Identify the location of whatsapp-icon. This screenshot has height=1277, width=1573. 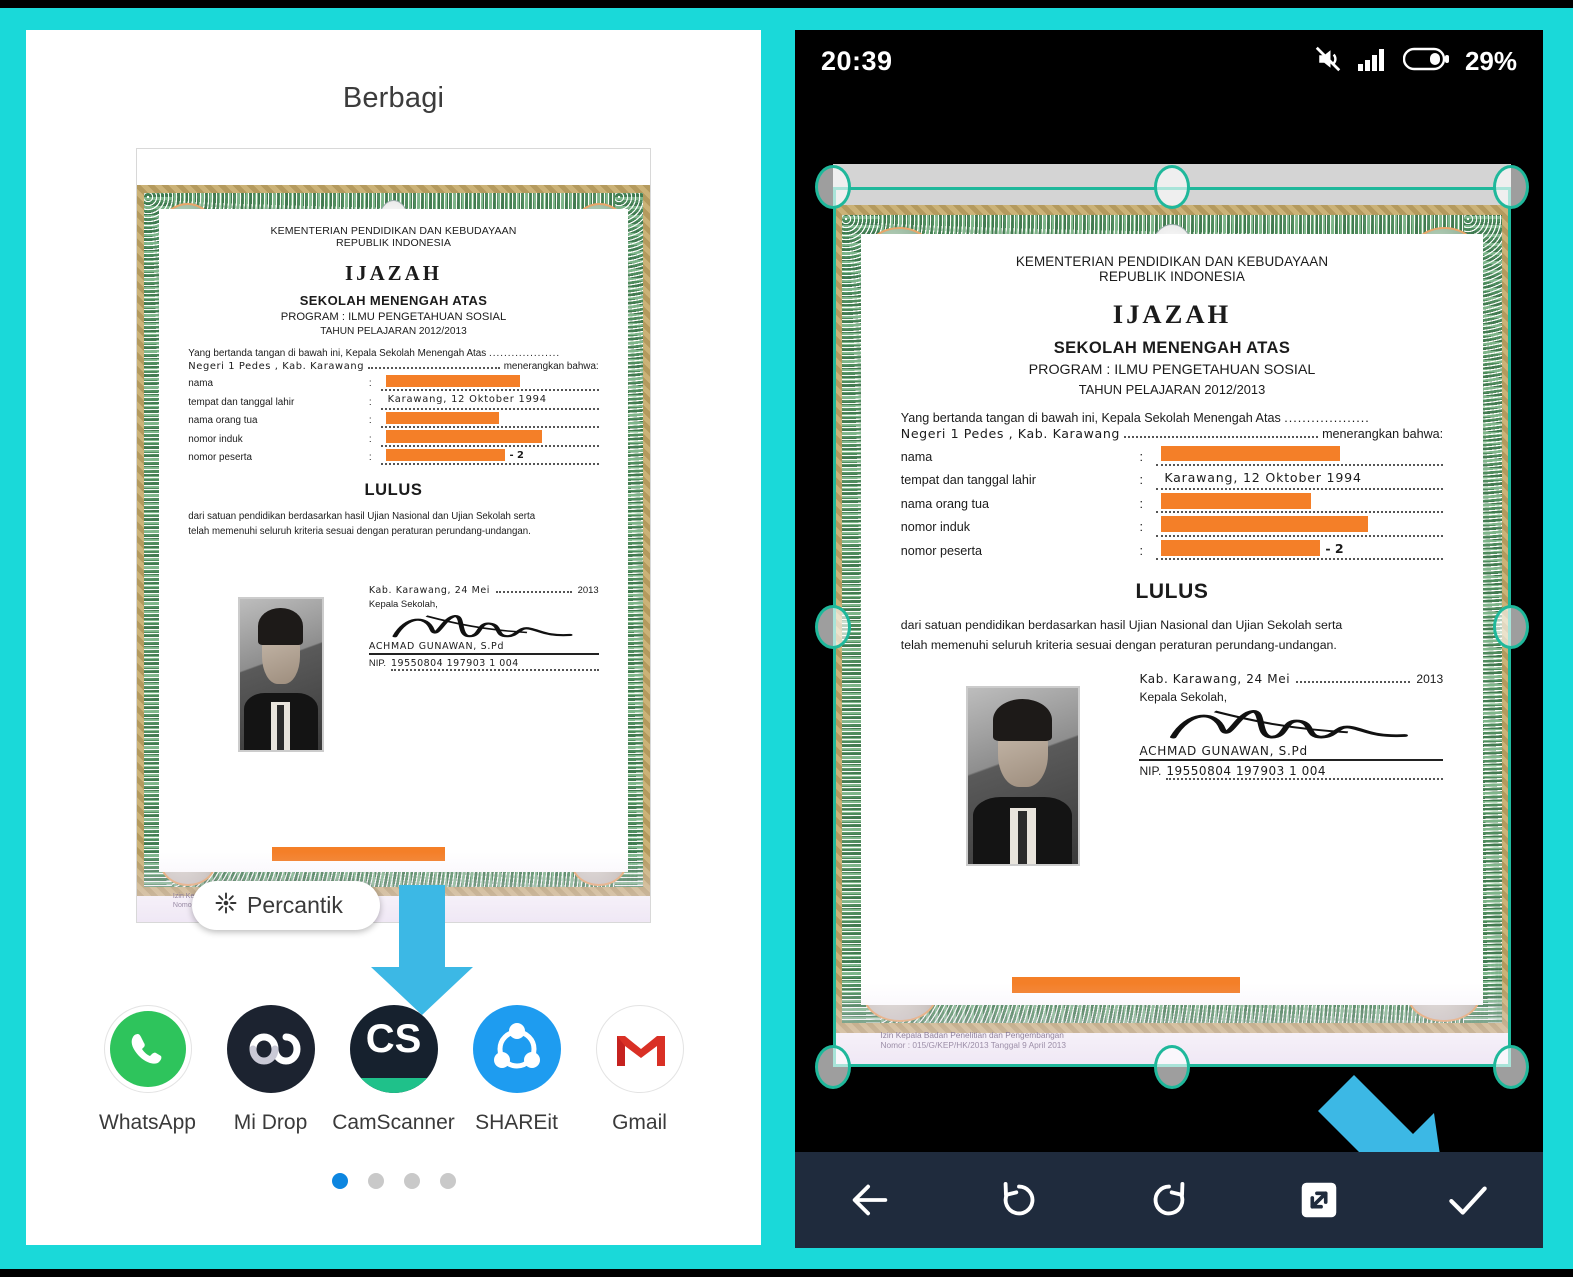
(147, 1049).